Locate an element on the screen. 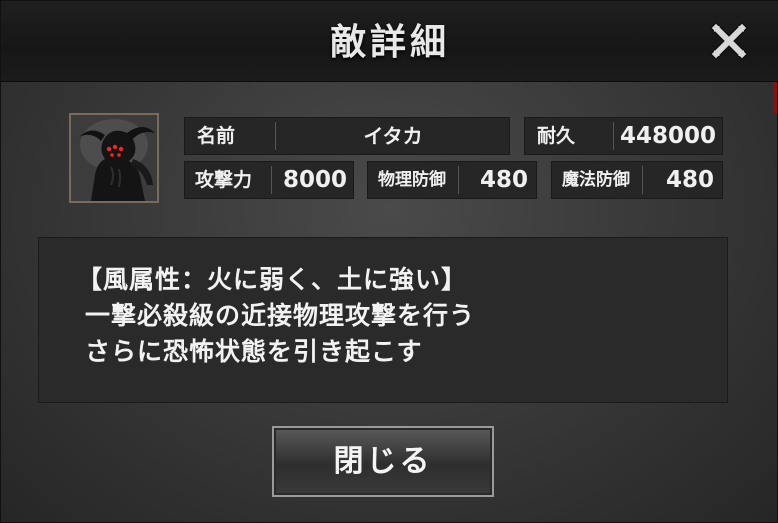  name-label: 名前 is located at coordinates (216, 136).